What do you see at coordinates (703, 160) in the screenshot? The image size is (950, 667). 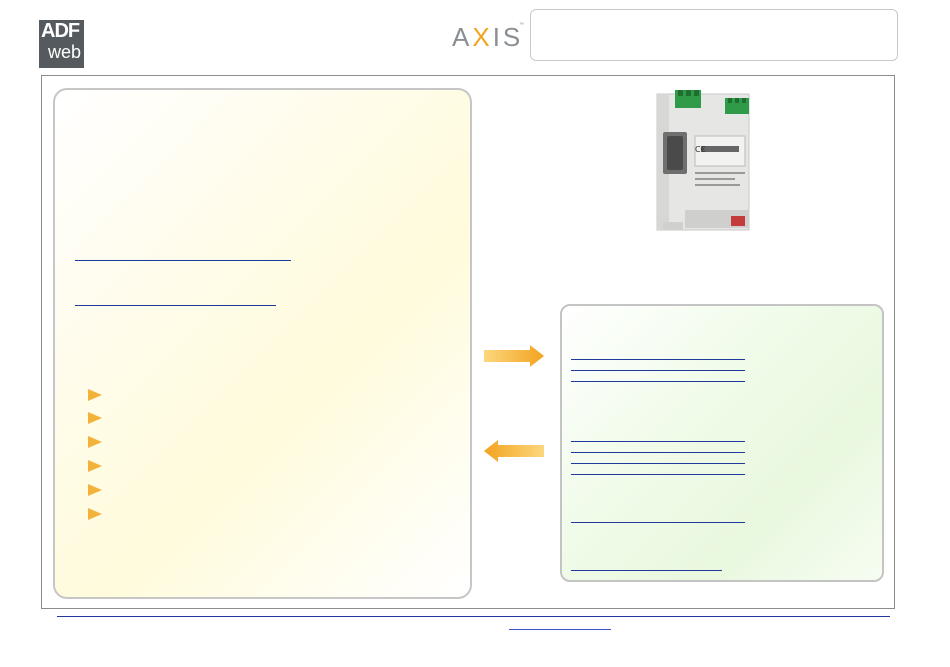 I see `gateway-device-image: C€` at bounding box center [703, 160].